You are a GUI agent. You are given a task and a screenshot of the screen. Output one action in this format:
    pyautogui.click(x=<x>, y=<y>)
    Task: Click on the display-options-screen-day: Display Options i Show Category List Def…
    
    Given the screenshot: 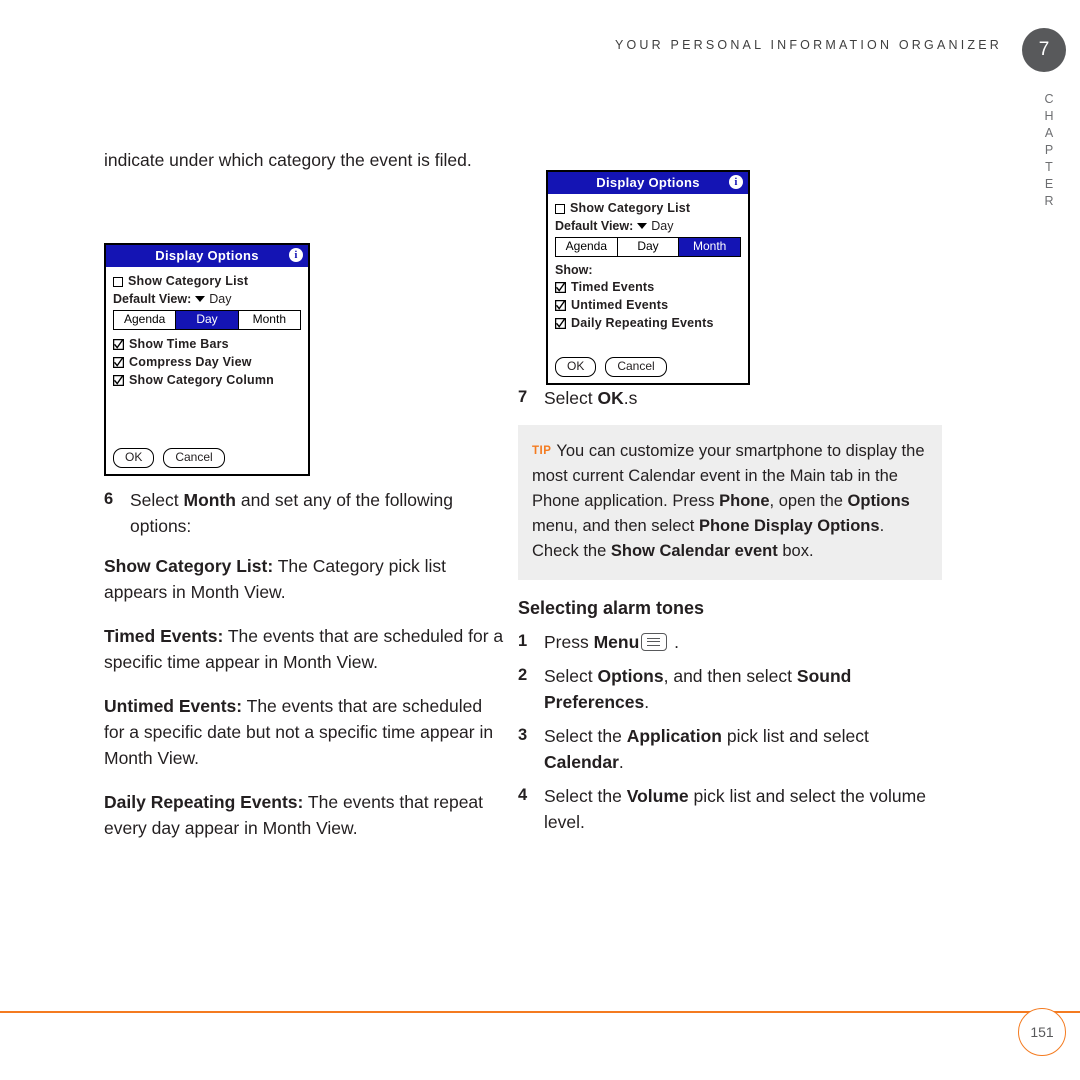 What is the action you would take?
    pyautogui.click(x=207, y=359)
    